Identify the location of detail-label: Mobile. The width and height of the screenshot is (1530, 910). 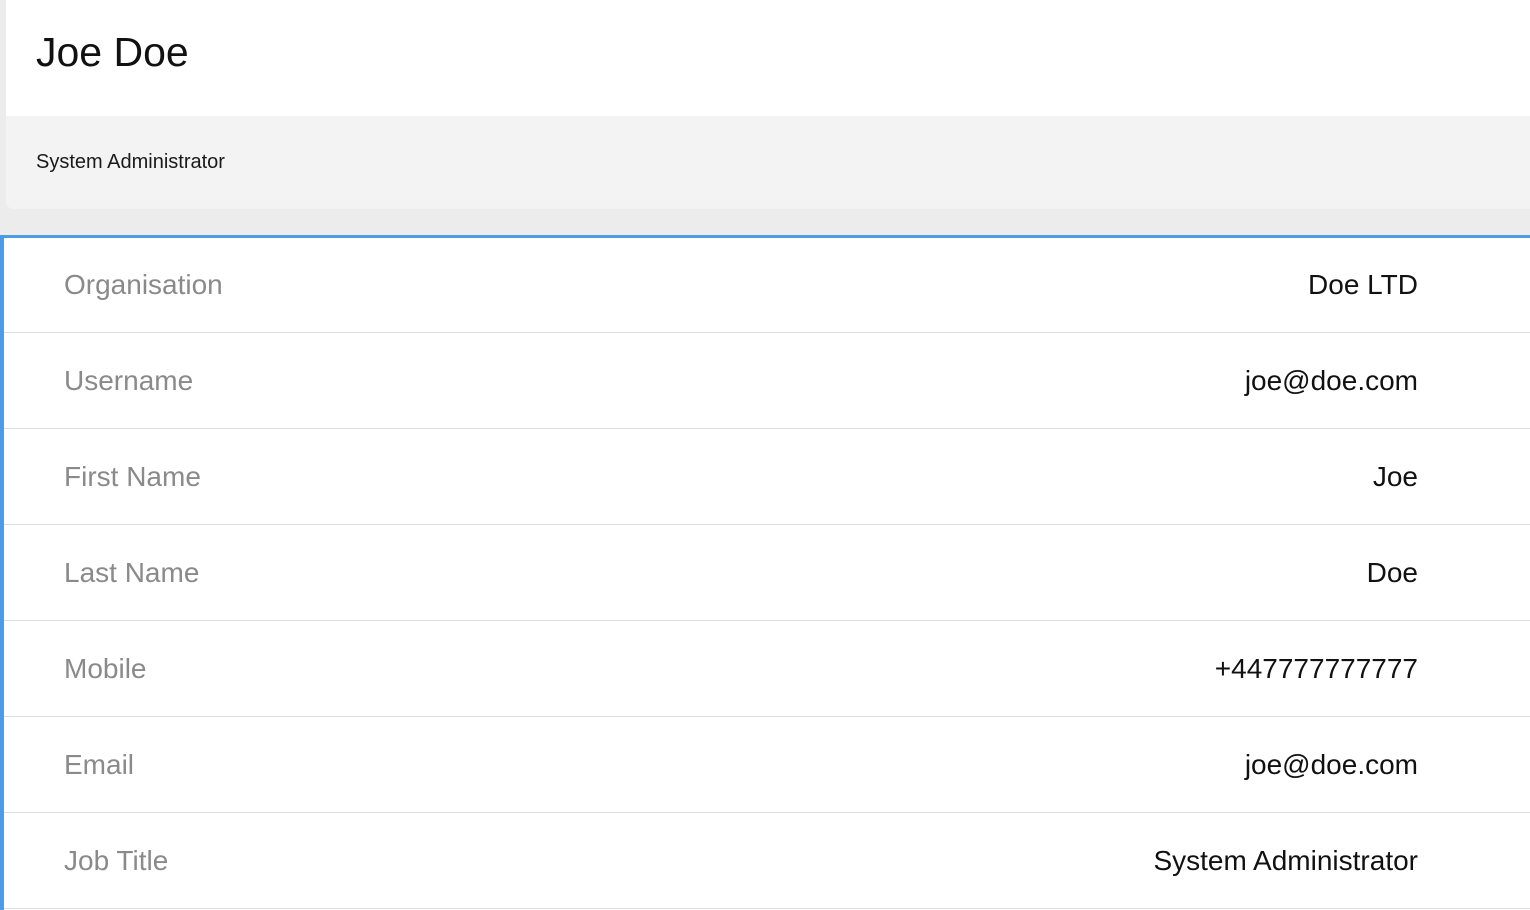
(105, 668).